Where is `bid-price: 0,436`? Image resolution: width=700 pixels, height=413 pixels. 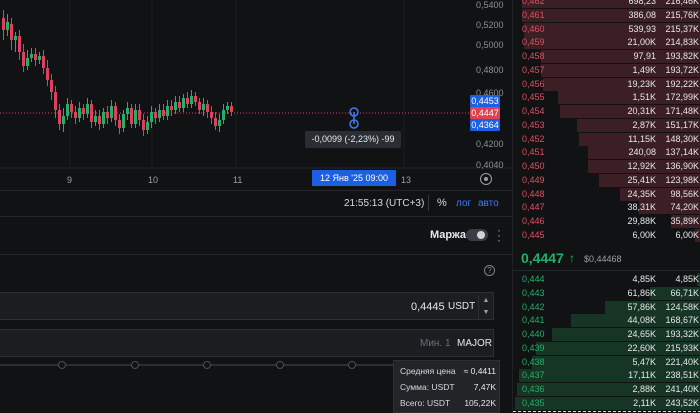
bid-price: 0,436 is located at coordinates (533, 389).